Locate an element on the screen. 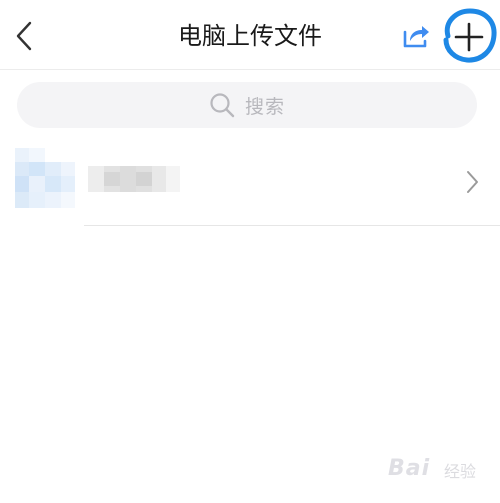  share-button is located at coordinates (415, 36).